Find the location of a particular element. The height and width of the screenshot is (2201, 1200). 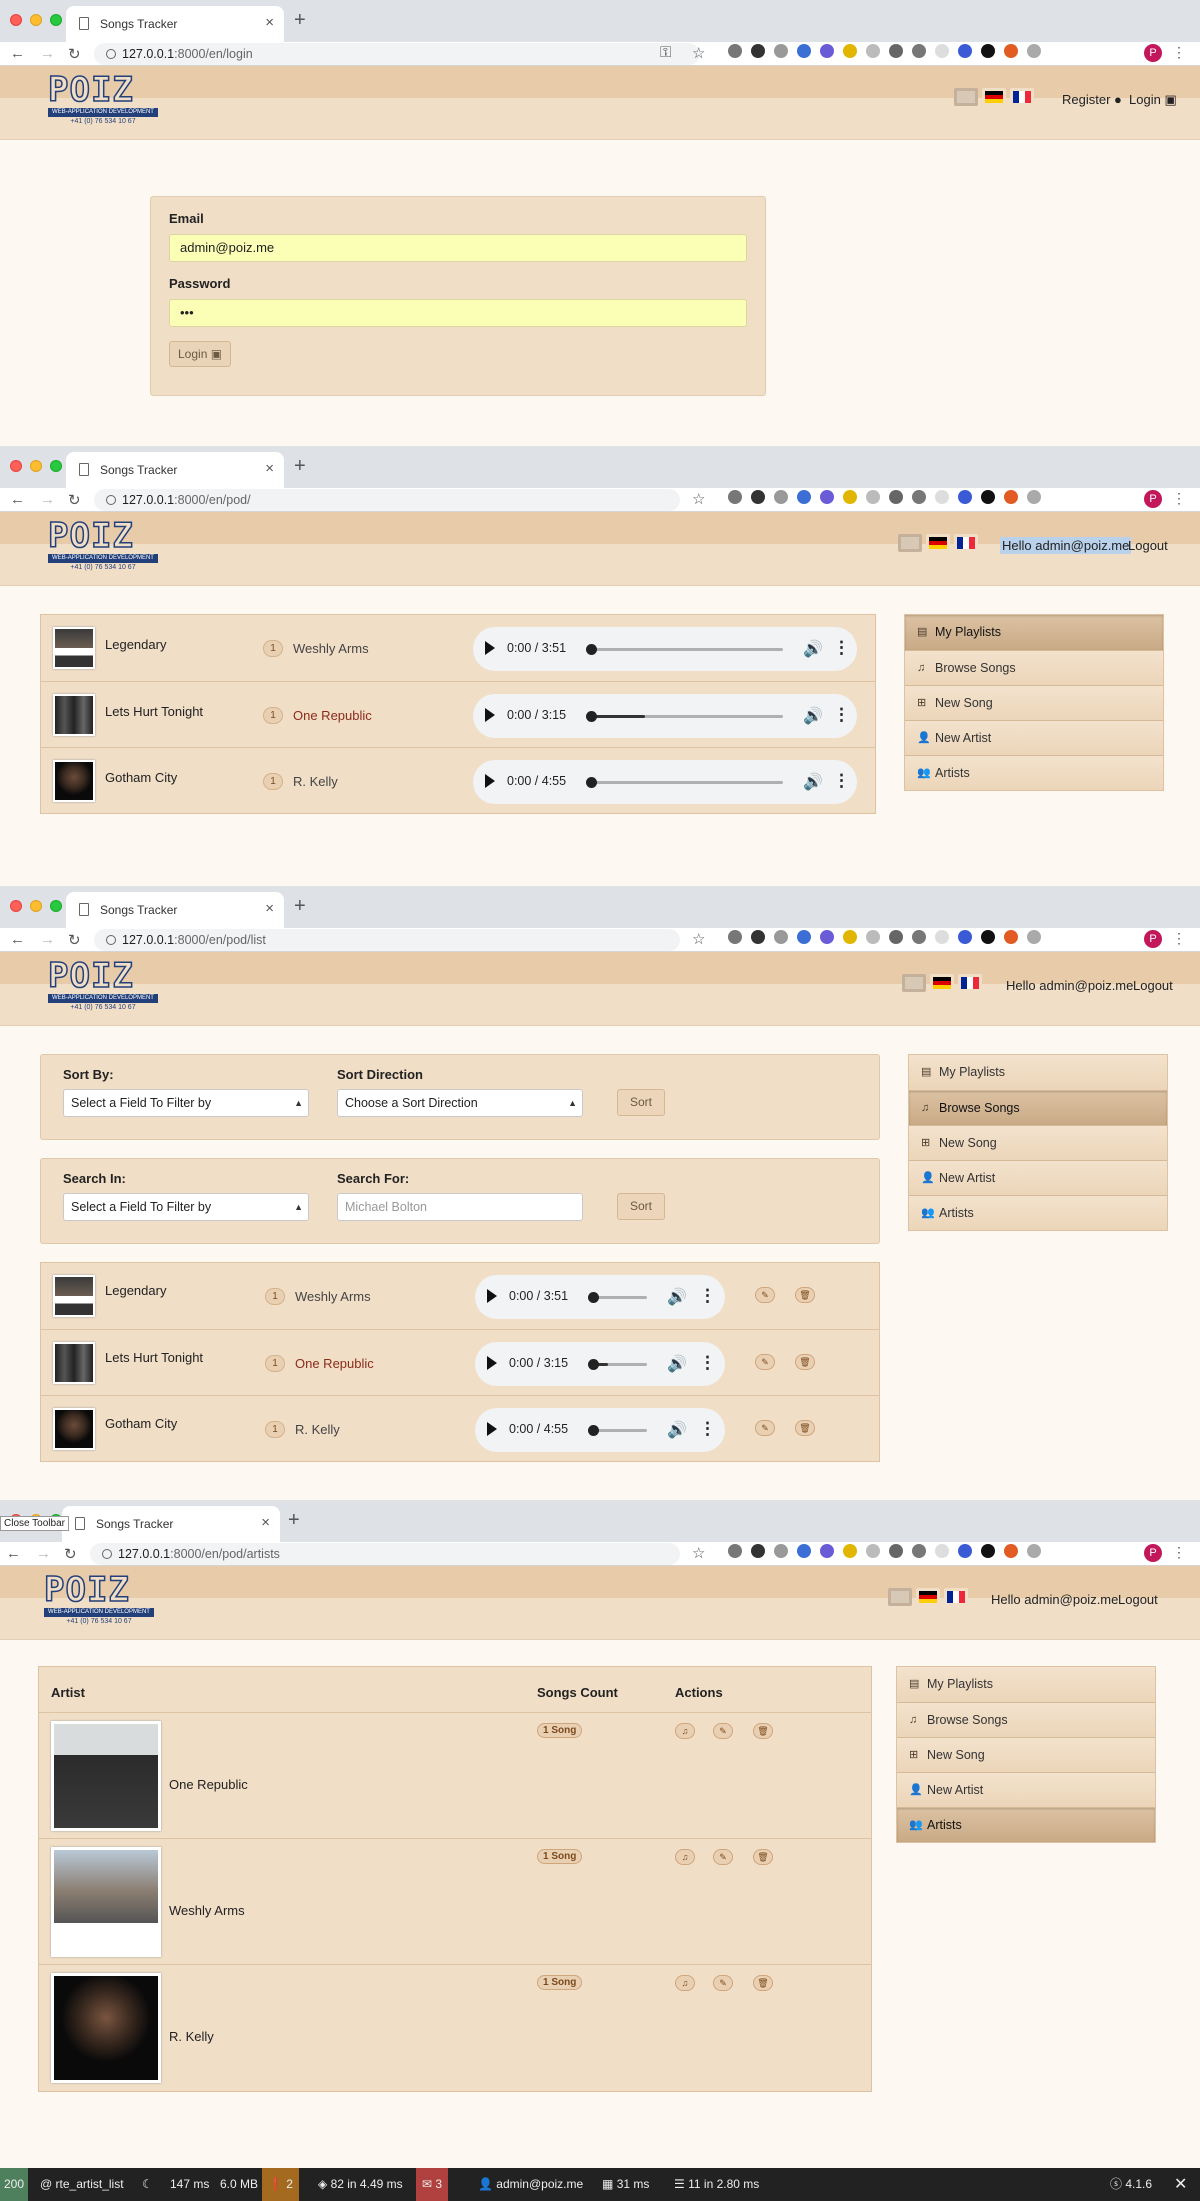

password-field: ••• is located at coordinates (458, 313).